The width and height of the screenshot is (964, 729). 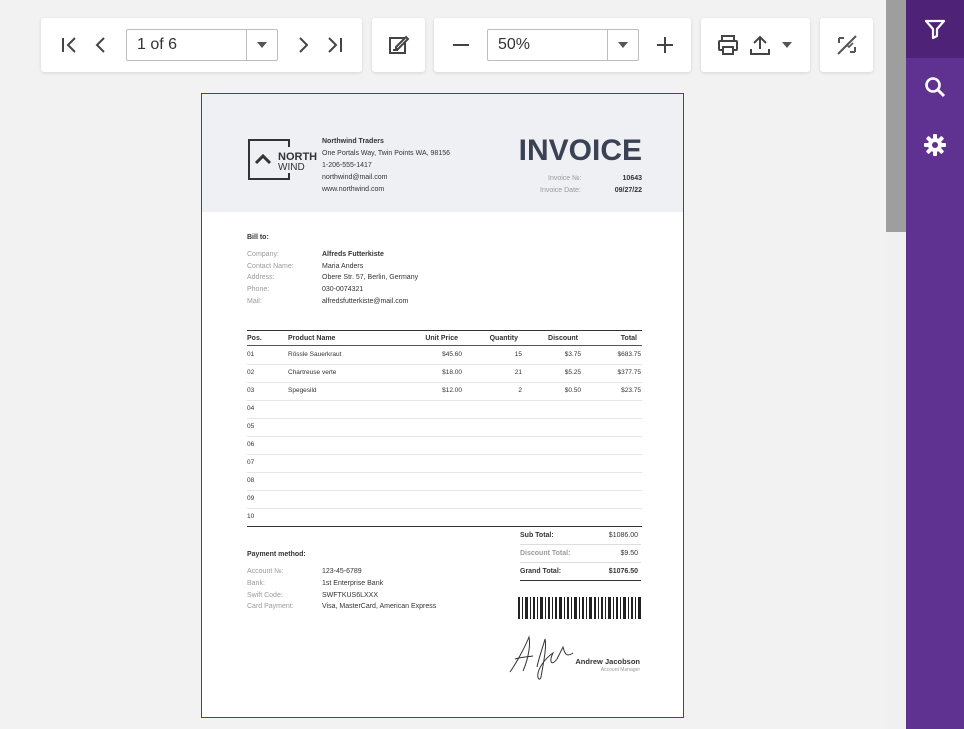 I want to click on table-row: 04, so click(x=444, y=409).